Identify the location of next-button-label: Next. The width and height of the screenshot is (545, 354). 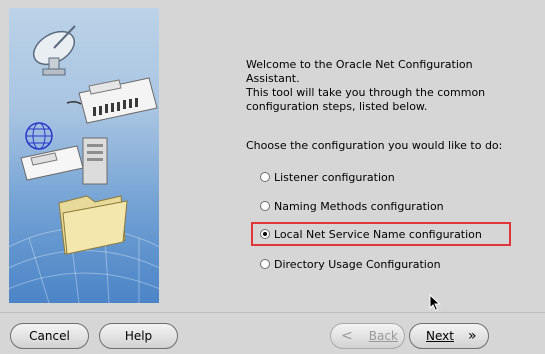
(440, 336).